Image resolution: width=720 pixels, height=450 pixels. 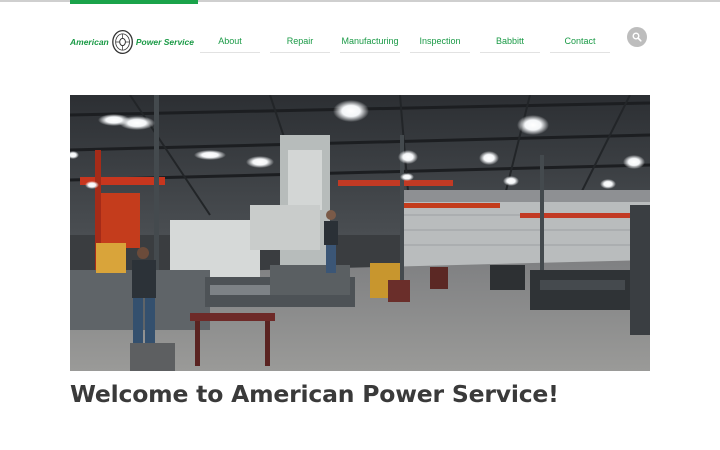 I want to click on nav-manufacturing: Manufacturing, so click(x=370, y=41).